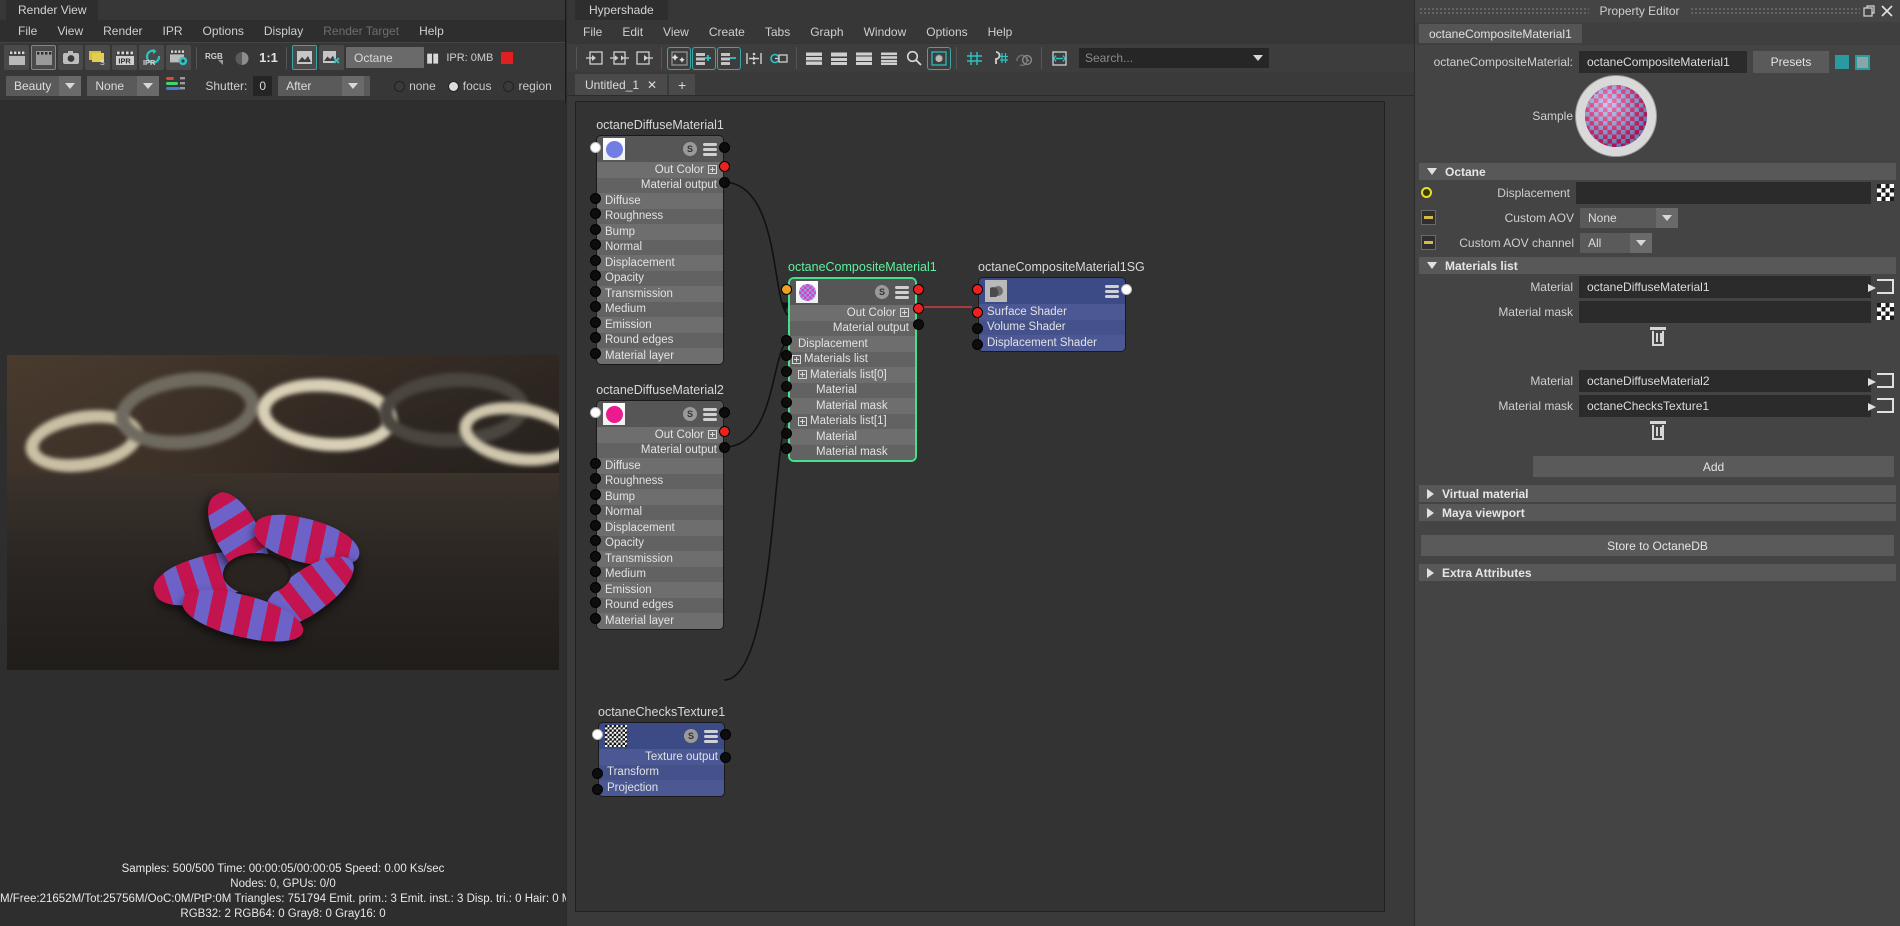 The image size is (1900, 926). What do you see at coordinates (595, 244) in the screenshot?
I see `in-plug-normal` at bounding box center [595, 244].